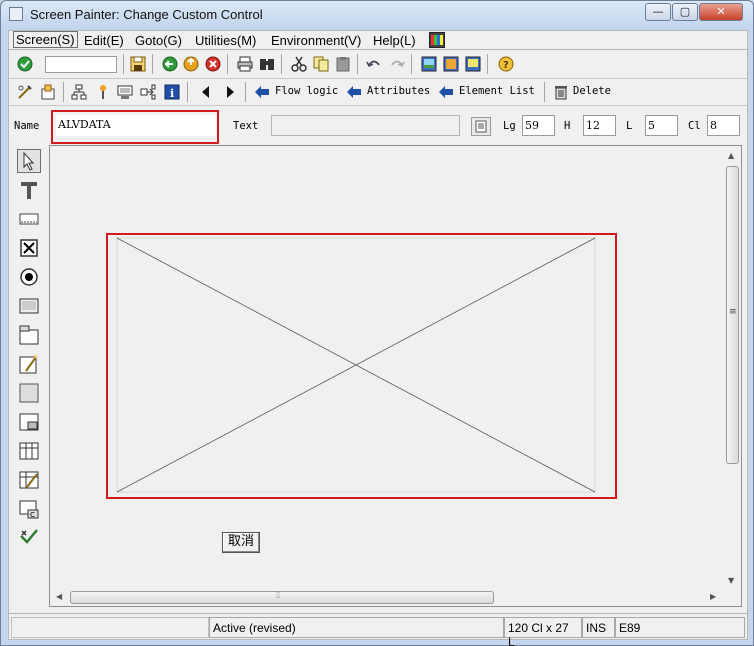  Describe the element at coordinates (723, 125) in the screenshot. I see `cl-input: 8` at that location.